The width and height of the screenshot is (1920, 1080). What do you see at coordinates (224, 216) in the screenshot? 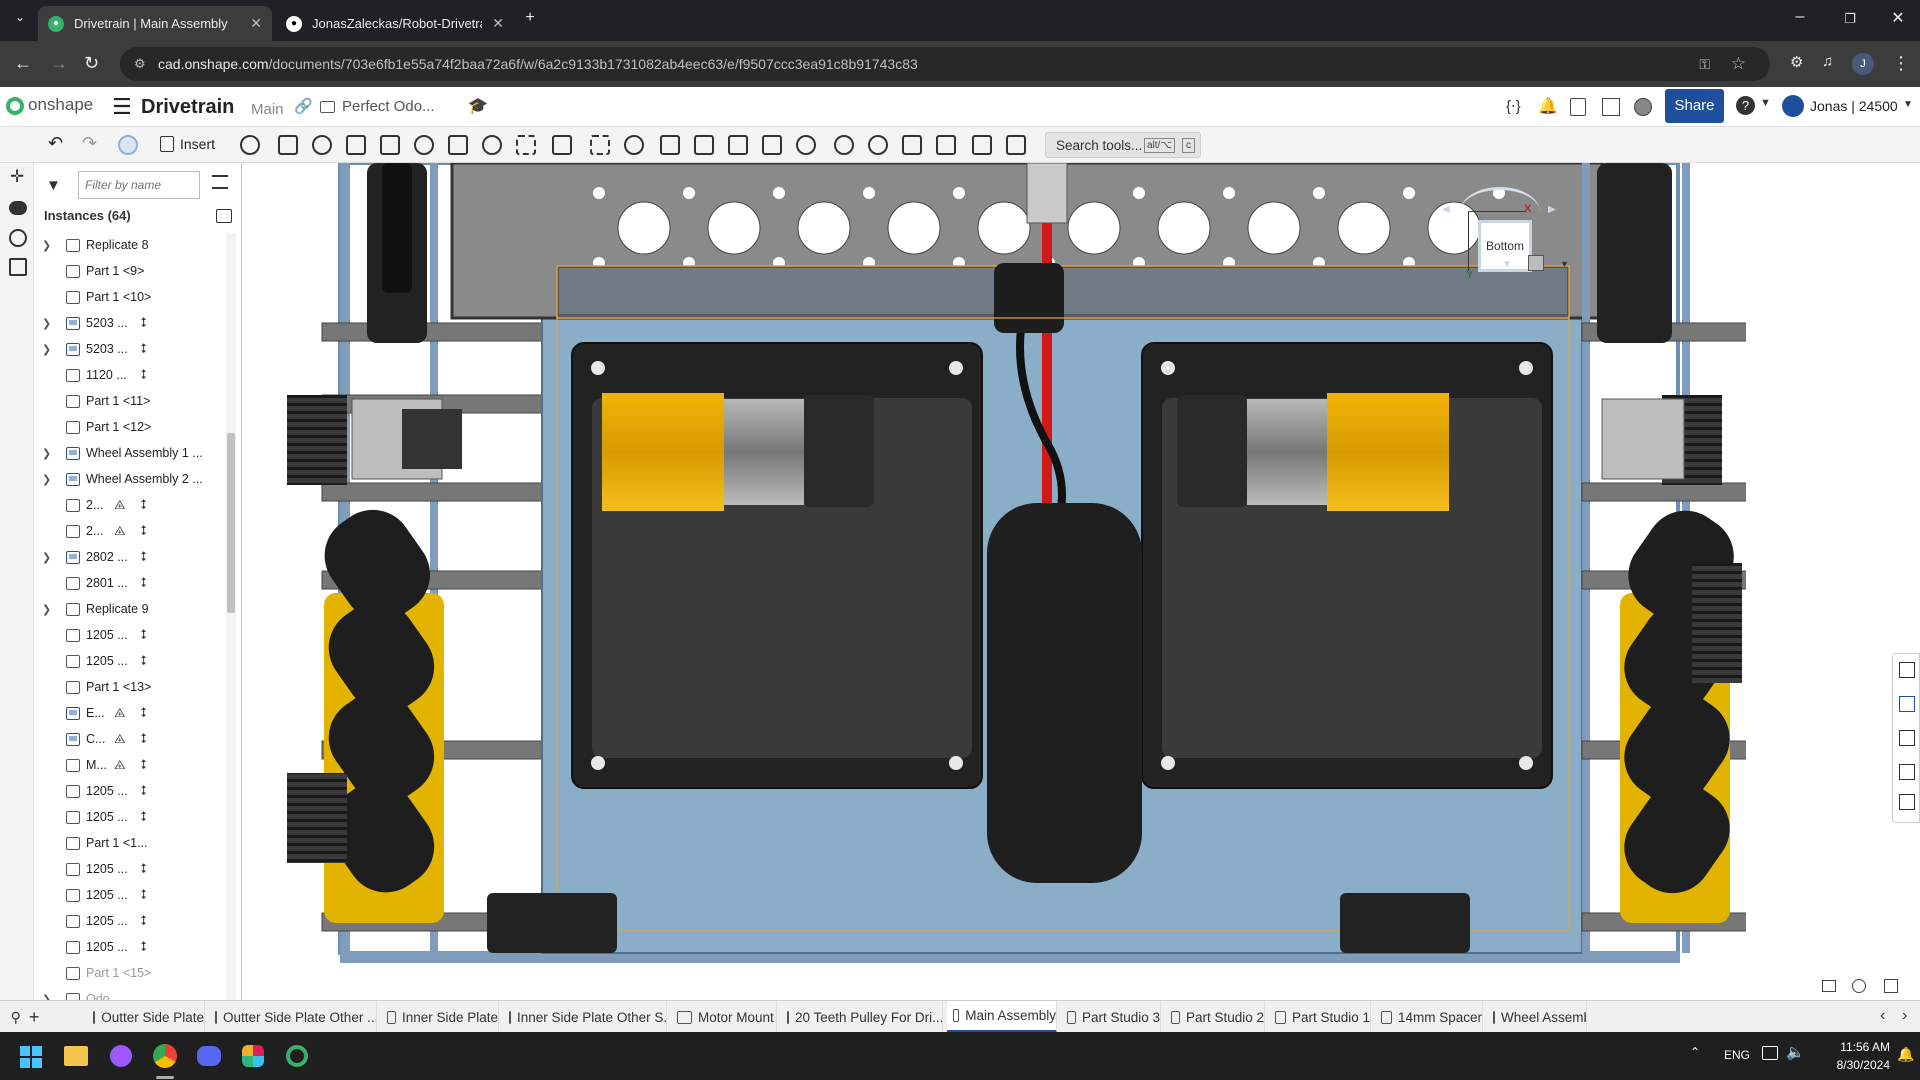
I see `new-folder-icon` at bounding box center [224, 216].